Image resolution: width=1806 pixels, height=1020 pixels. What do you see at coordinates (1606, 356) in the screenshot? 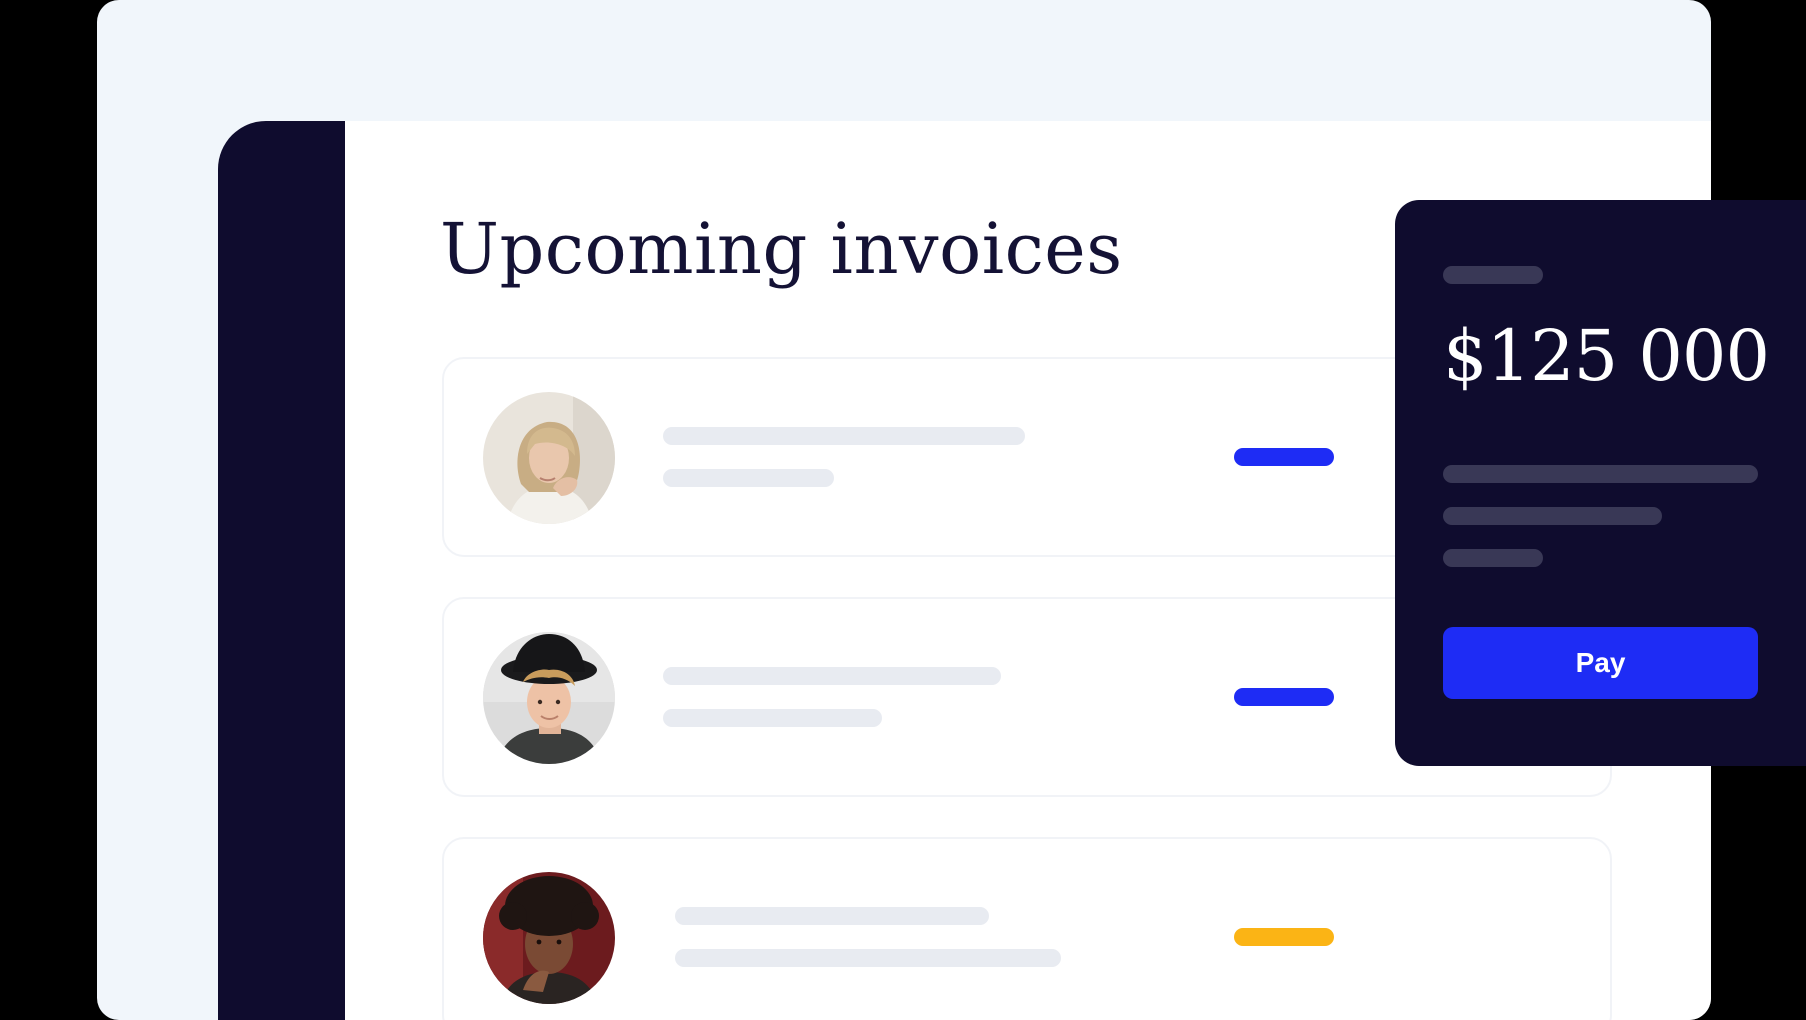
I see `payment-amount: $125 000` at bounding box center [1606, 356].